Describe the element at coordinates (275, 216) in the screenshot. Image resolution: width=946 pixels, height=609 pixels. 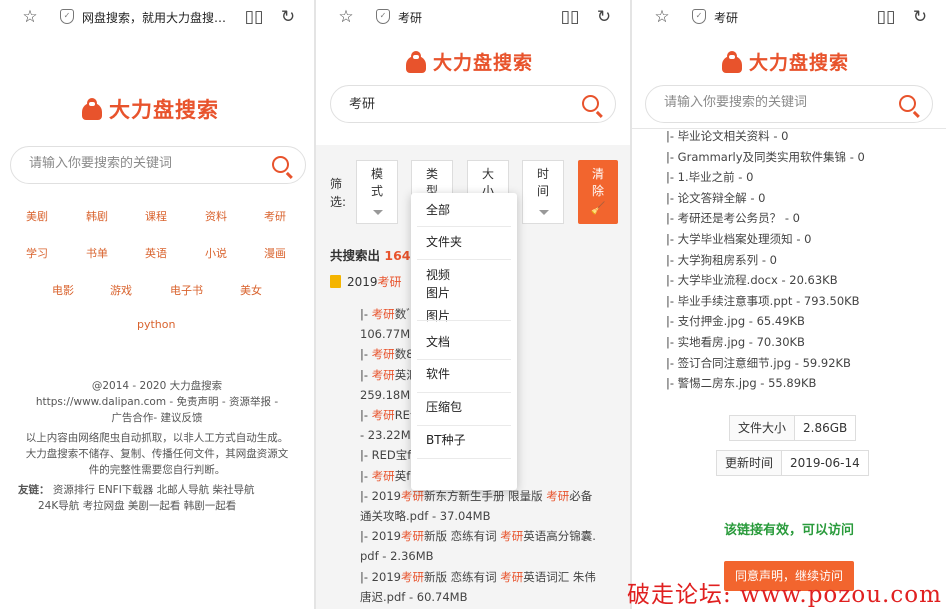
I see `hot-tag: 考研` at that location.